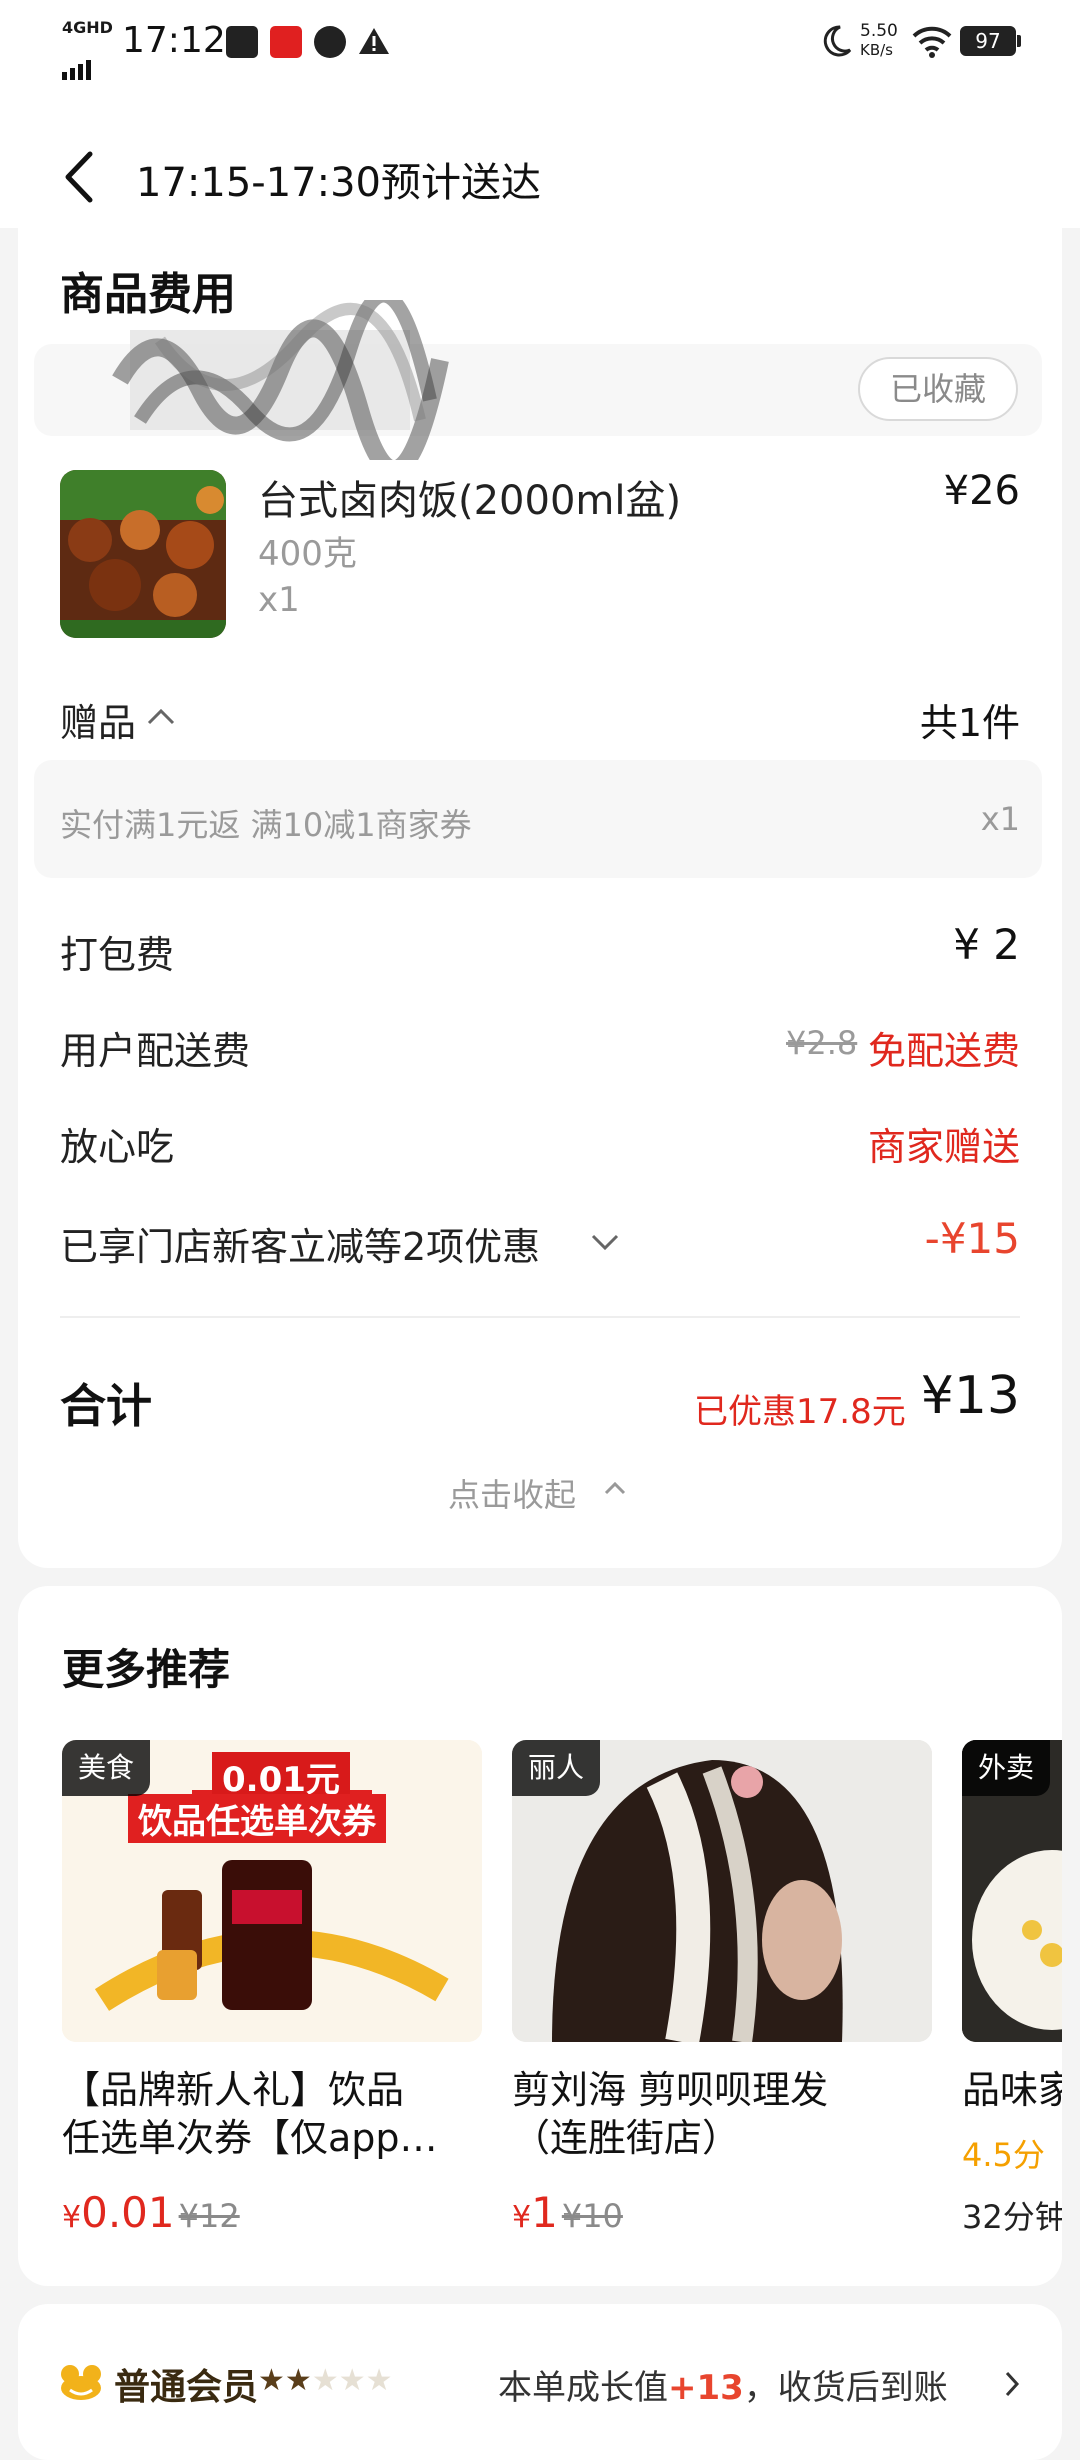 The height and width of the screenshot is (2460, 1080). I want to click on moon-icon, so click(837, 41).